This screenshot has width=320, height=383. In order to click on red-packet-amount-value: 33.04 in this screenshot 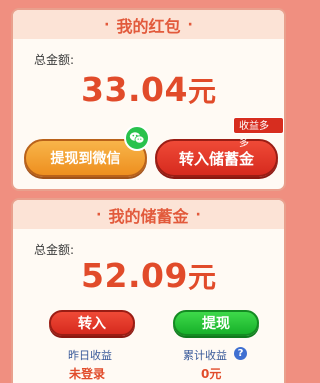, I will do `click(134, 89)`.